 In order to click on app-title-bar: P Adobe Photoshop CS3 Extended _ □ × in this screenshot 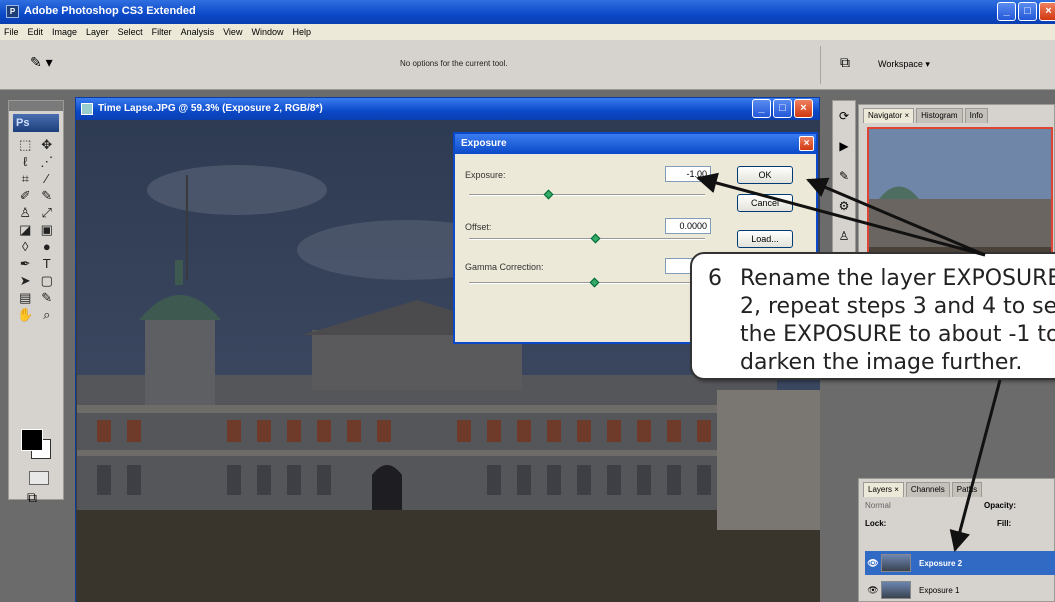, I will do `click(527, 12)`.